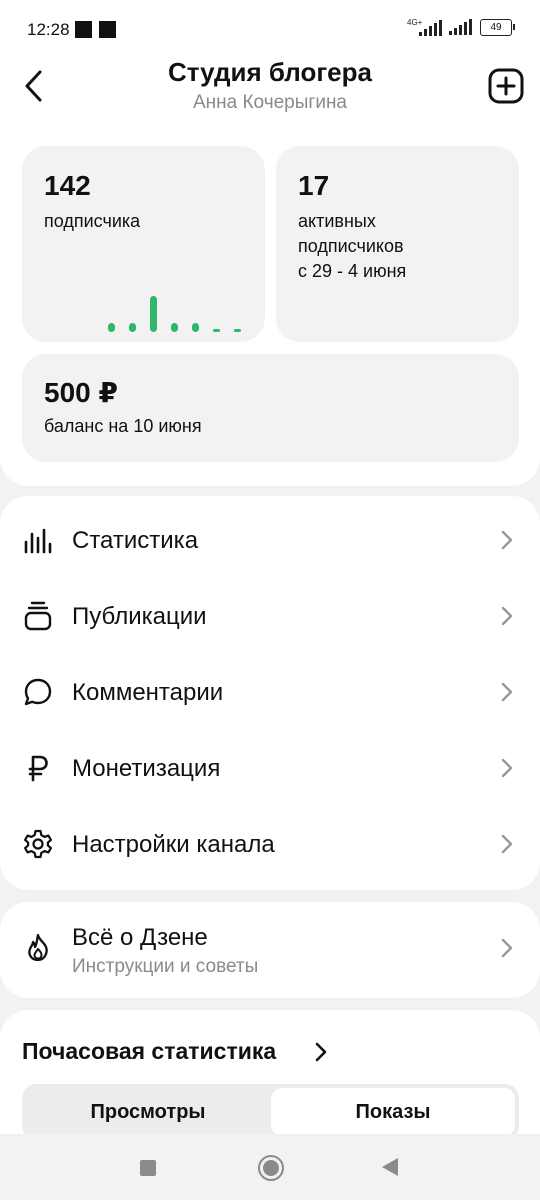  What do you see at coordinates (148, 1112) in the screenshot?
I see `tab-views: Просмотры` at bounding box center [148, 1112].